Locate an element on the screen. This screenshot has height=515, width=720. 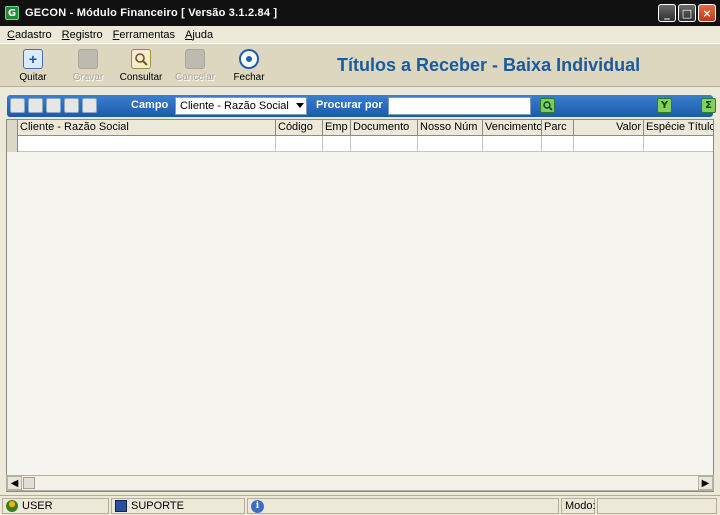
add-icon: + is located at coordinates (33, 59).